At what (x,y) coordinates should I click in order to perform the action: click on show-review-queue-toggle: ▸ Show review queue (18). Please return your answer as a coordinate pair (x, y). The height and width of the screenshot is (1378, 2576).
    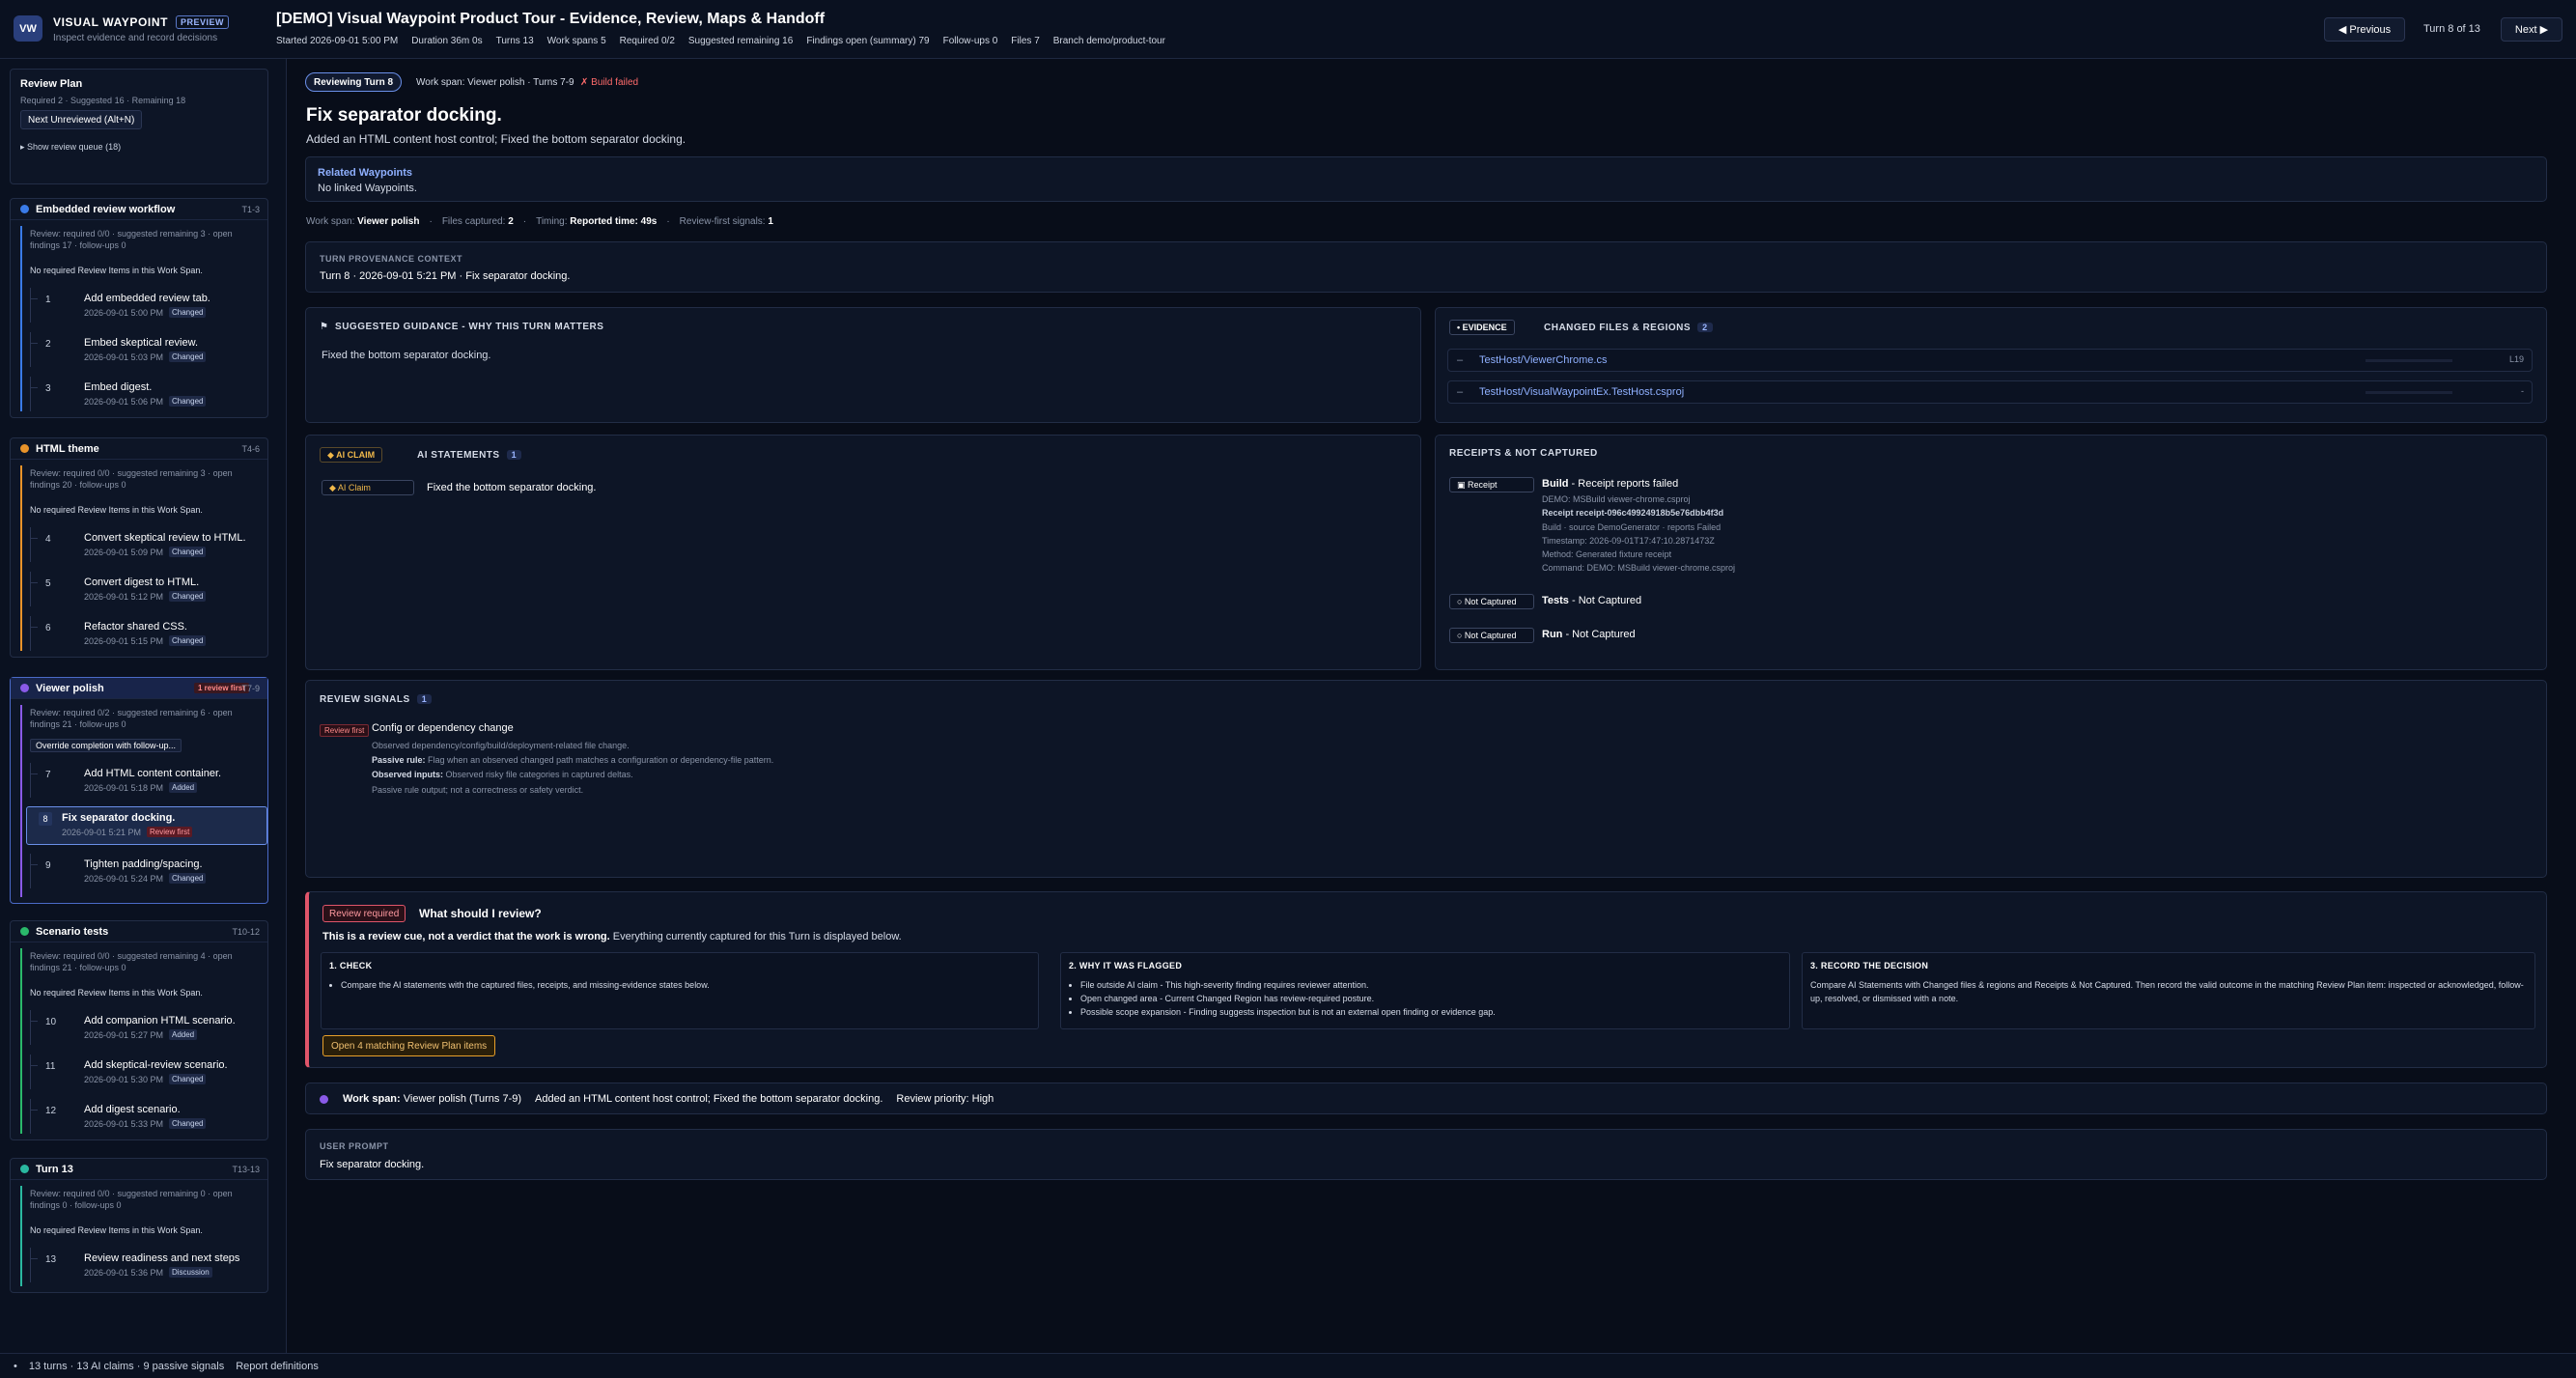
    Looking at the image, I should click on (71, 147).